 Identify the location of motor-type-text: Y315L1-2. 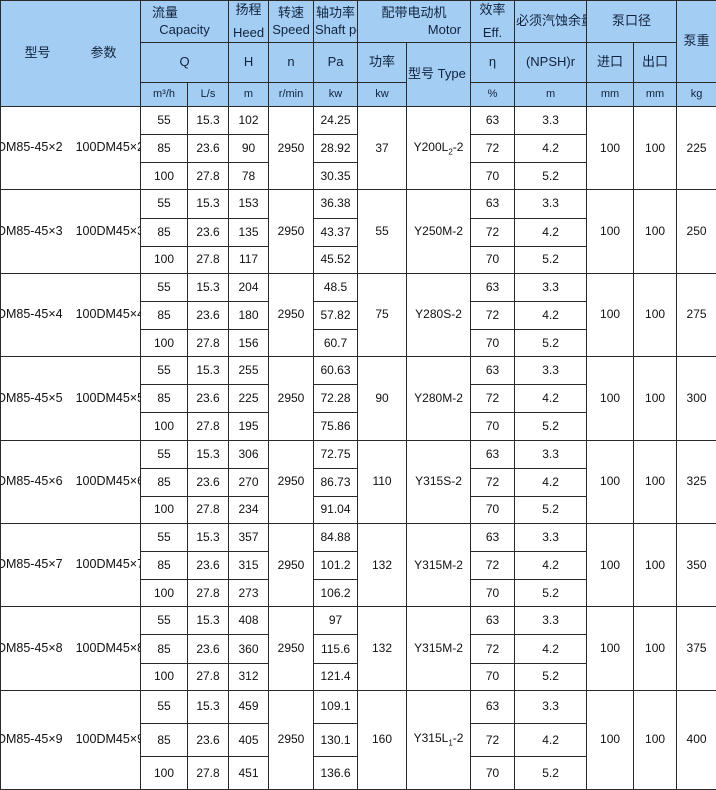
(438, 739).